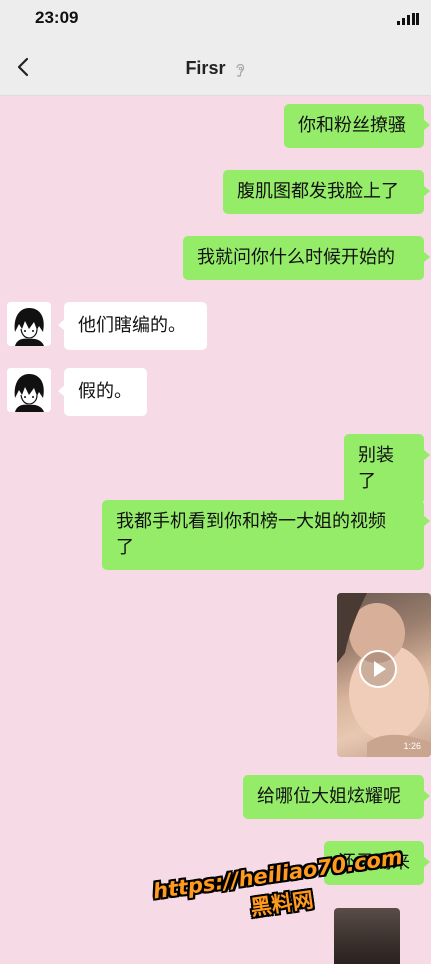 This screenshot has width=431, height=964. What do you see at coordinates (205, 68) in the screenshot?
I see `chat-title: Firsr` at bounding box center [205, 68].